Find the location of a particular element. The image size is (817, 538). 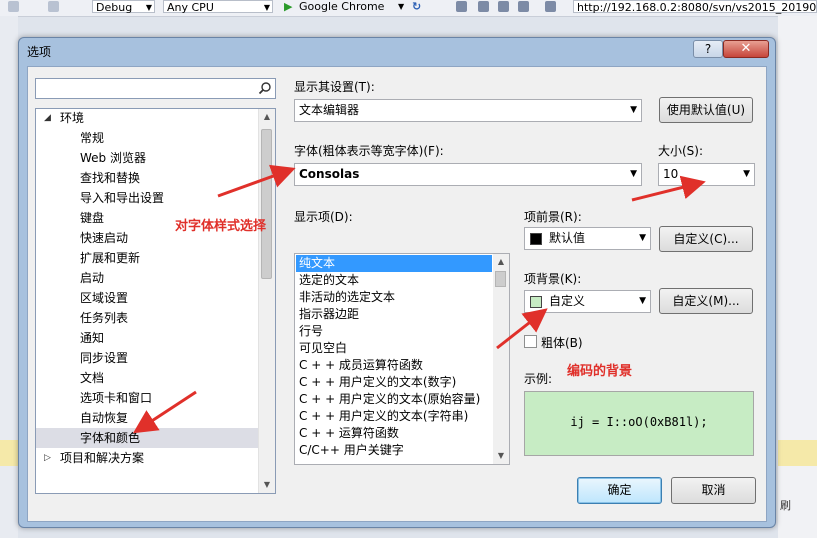

arrow-to-background-combo is located at coordinates (522, 329).